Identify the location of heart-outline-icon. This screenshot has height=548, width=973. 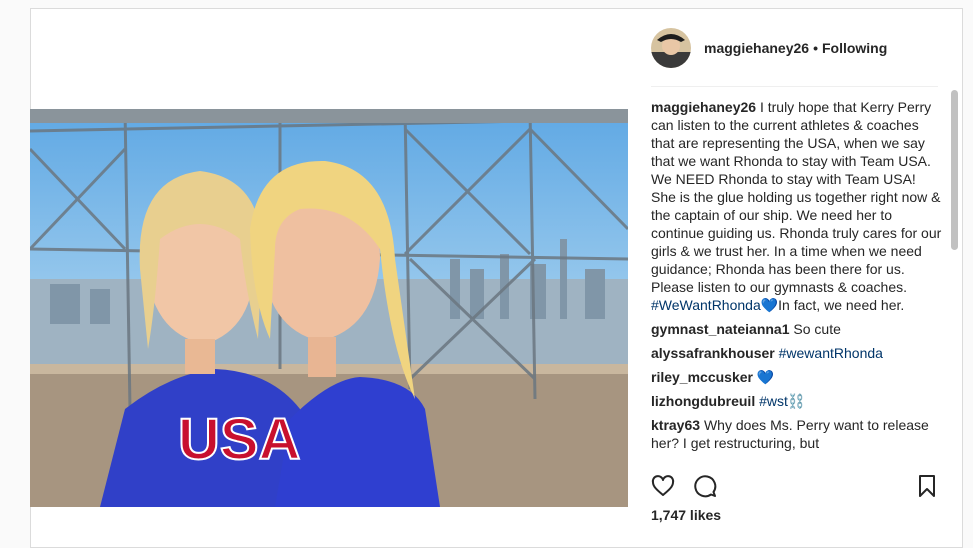
(663, 486).